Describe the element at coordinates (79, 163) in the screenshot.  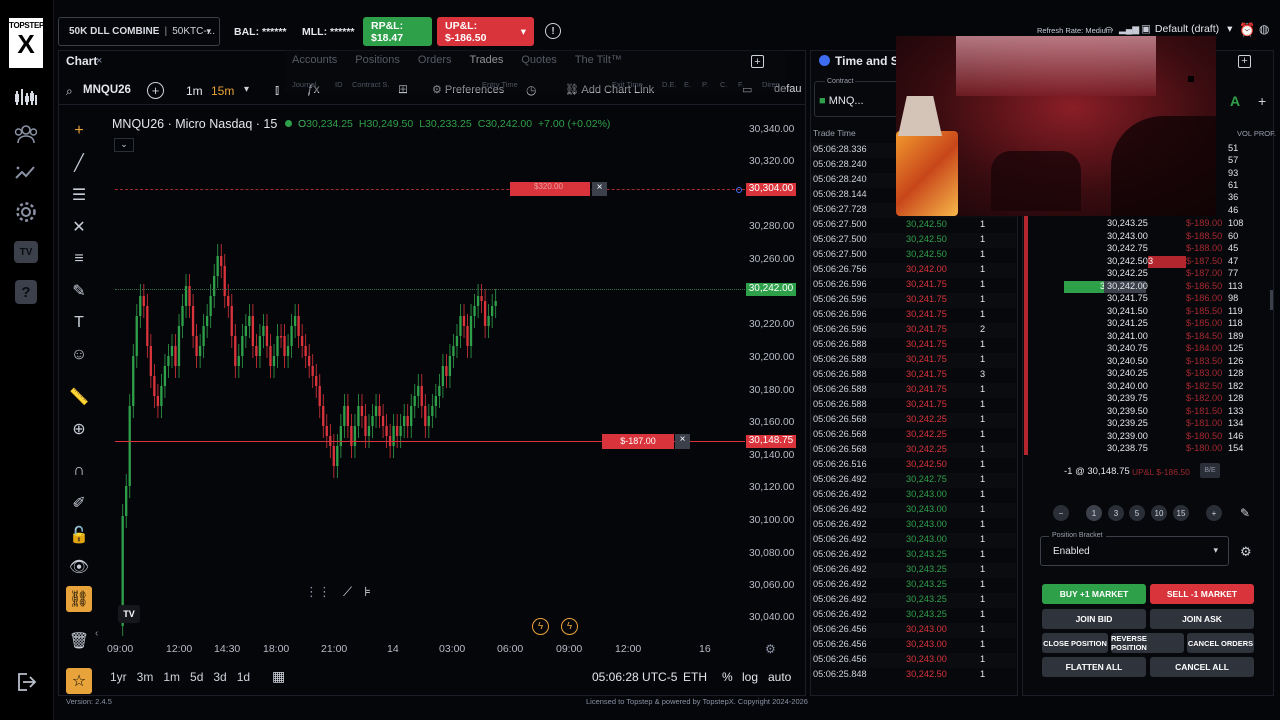
I see `trendline-icon: ╱` at that location.